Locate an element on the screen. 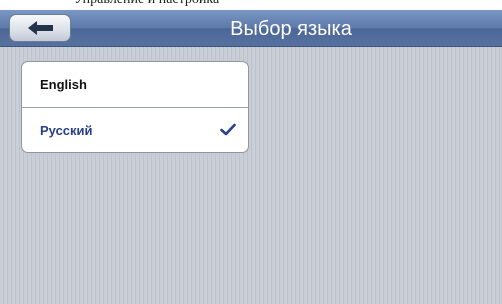  language-label: Русский is located at coordinates (66, 130).